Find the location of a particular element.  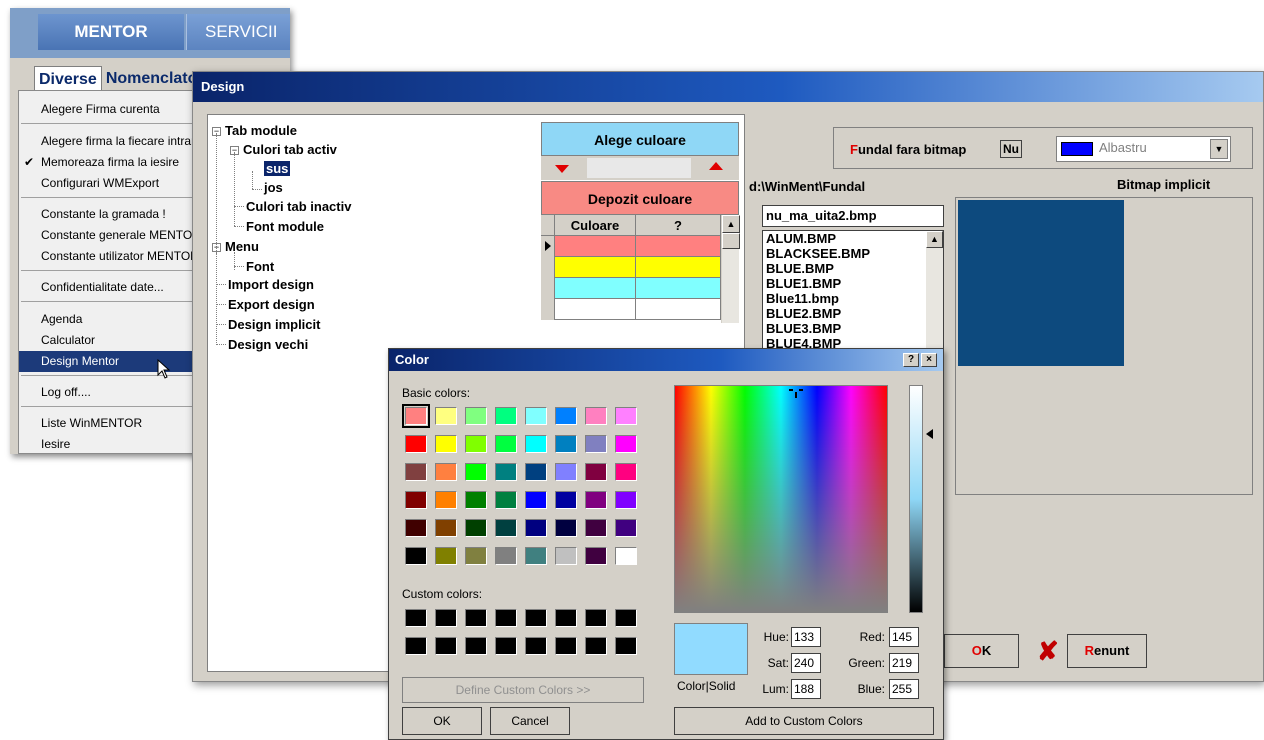

grid-cell-color is located at coordinates (595, 267).